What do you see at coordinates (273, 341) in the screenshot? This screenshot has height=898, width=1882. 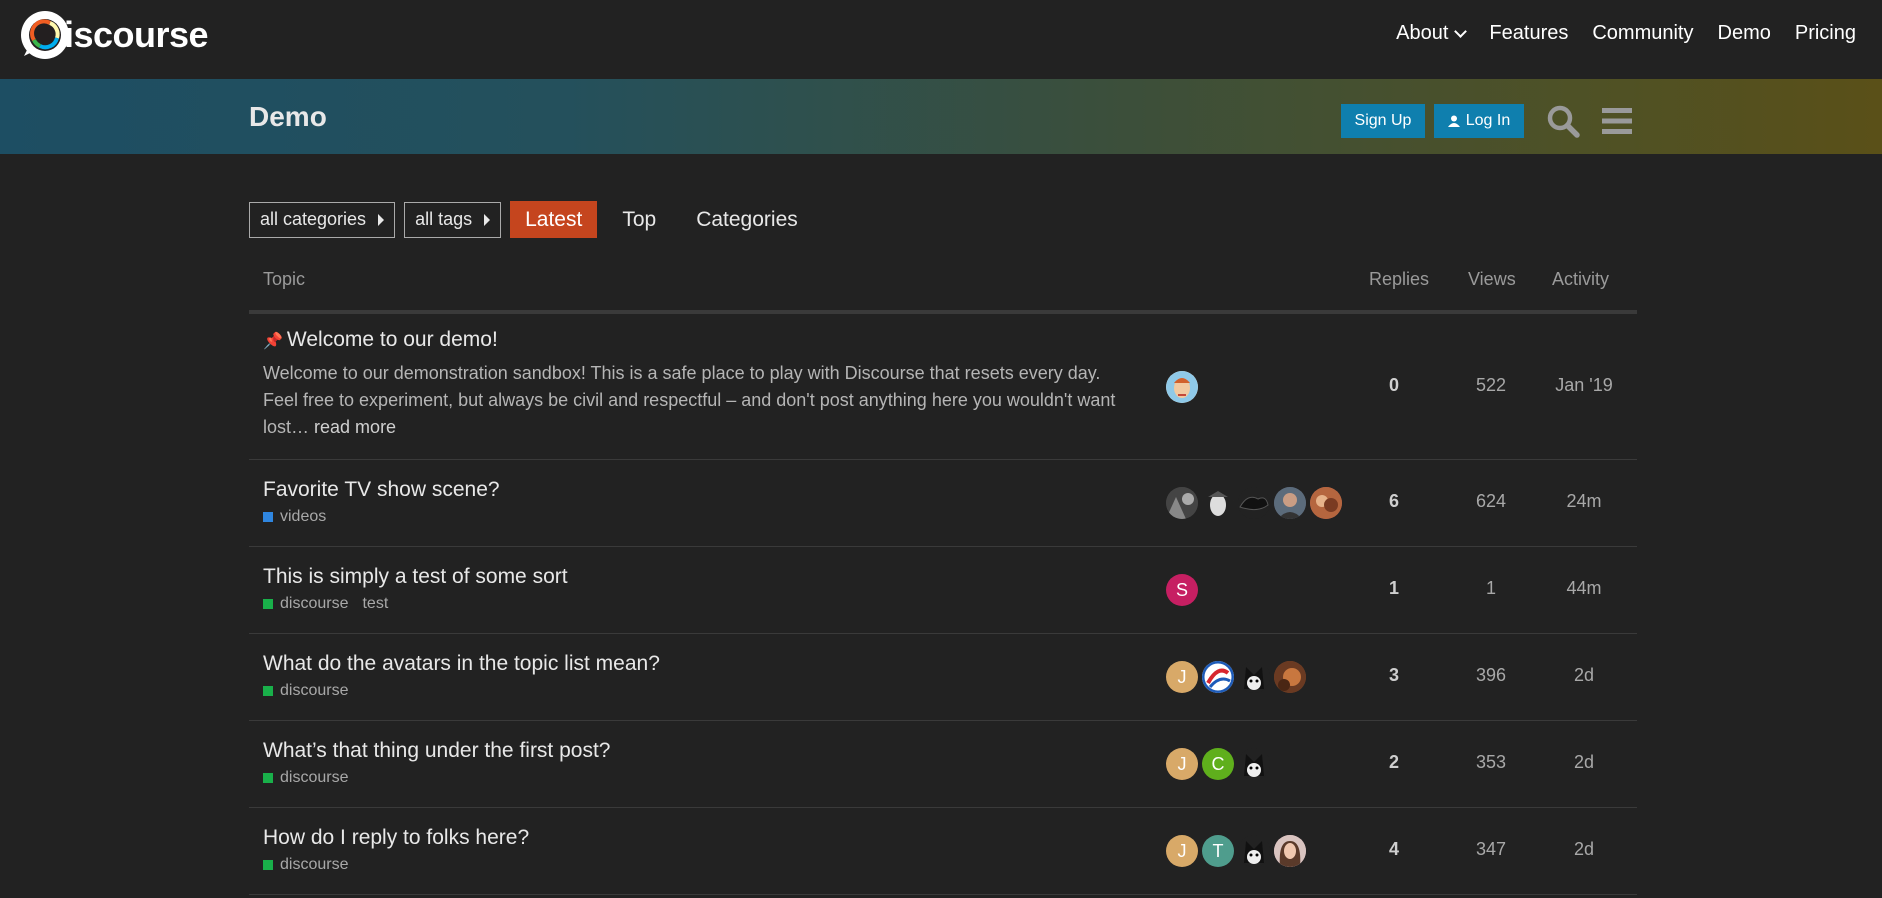 I see `pin-icon: 📌` at bounding box center [273, 341].